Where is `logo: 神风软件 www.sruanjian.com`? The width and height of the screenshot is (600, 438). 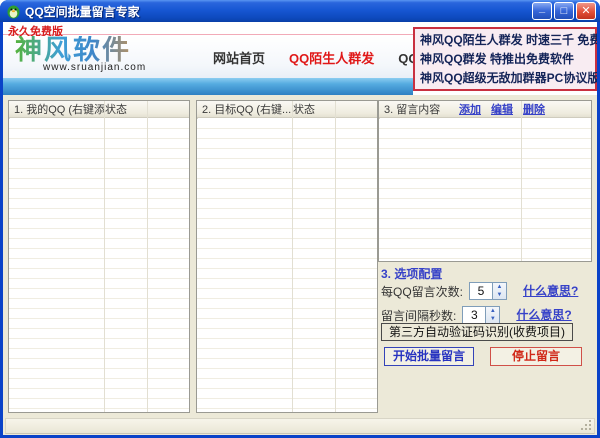 logo: 神风软件 www.sruanjian.com is located at coordinates (80, 54).